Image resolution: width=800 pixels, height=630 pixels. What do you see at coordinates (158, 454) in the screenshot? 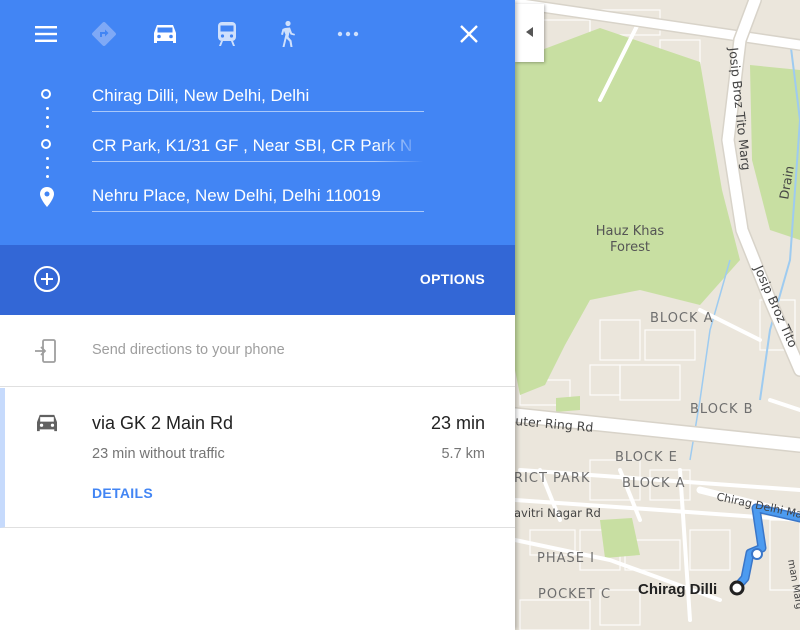
I see `route-traffic-note: 23 min without traffic` at bounding box center [158, 454].